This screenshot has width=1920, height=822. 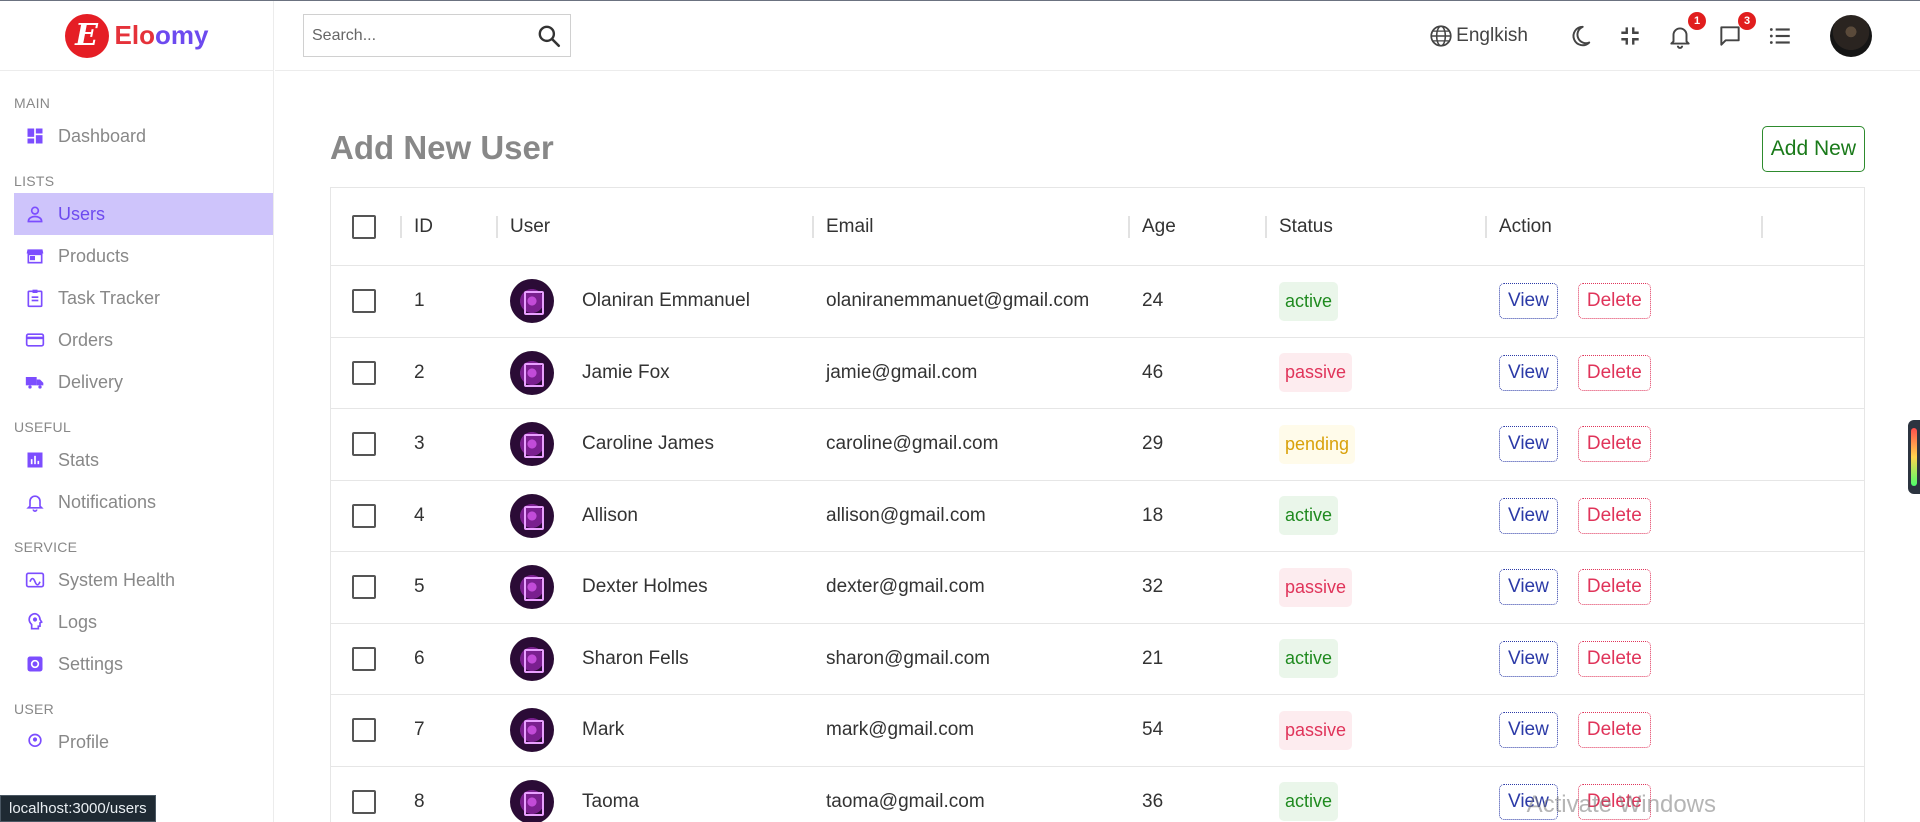 What do you see at coordinates (1914, 457) in the screenshot?
I see `edge-side-widget` at bounding box center [1914, 457].